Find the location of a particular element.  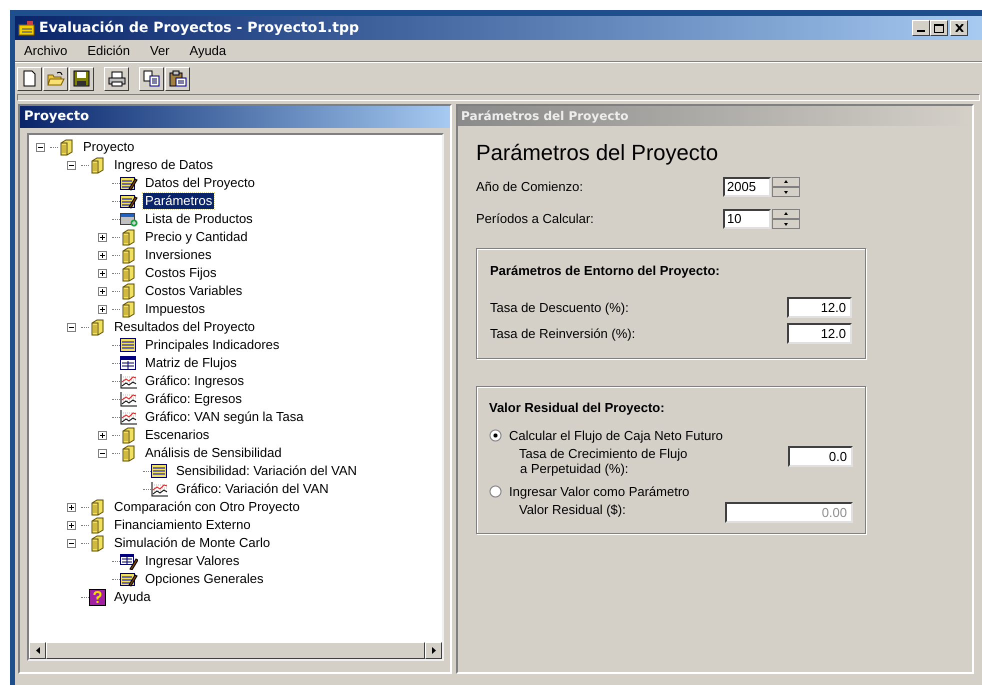

left-arrow-icon is located at coordinates (38, 650).